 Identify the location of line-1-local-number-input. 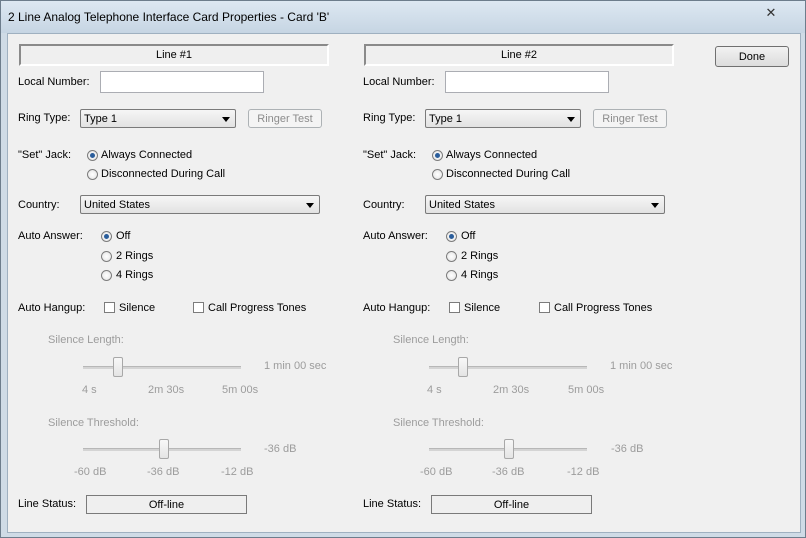
(182, 82).